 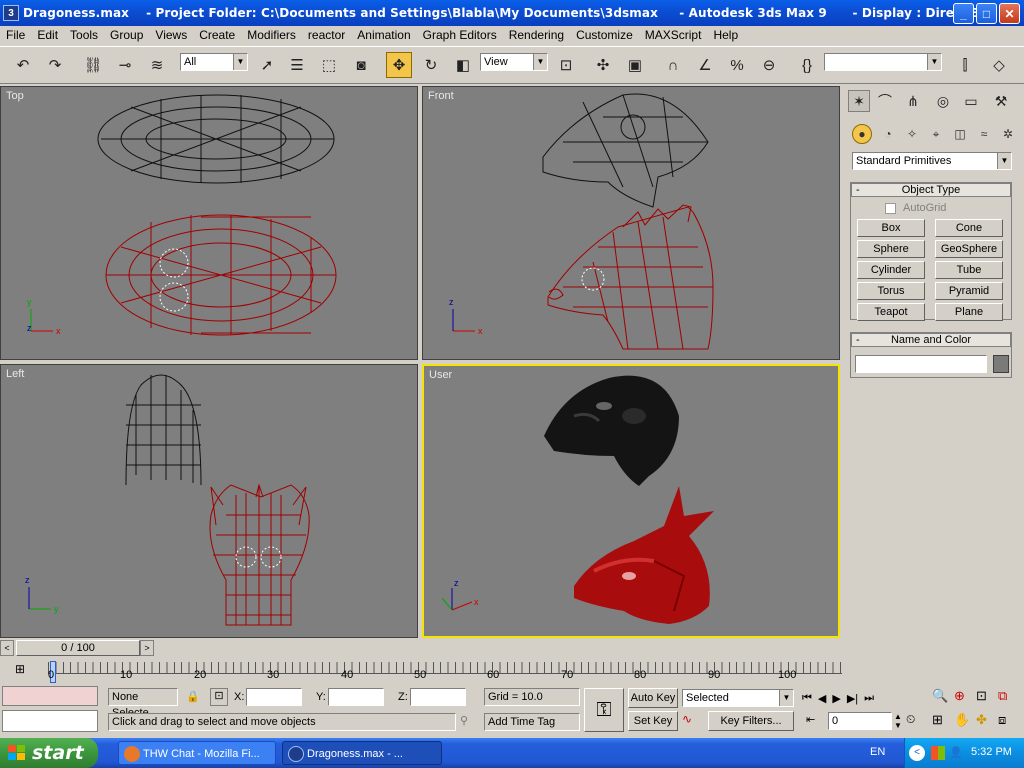 I want to click on pyramid-button: Pyramid, so click(x=969, y=291).